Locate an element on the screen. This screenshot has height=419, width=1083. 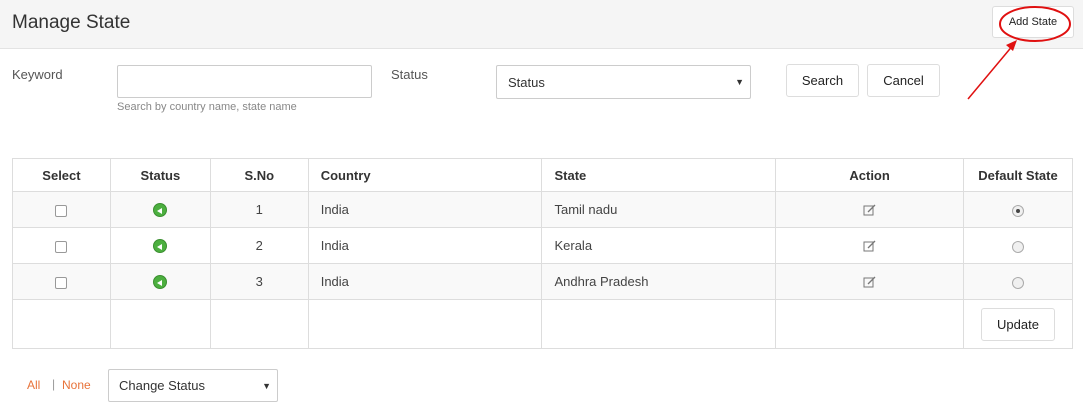
page-header: Manage State Add State is located at coordinates (541, 24).